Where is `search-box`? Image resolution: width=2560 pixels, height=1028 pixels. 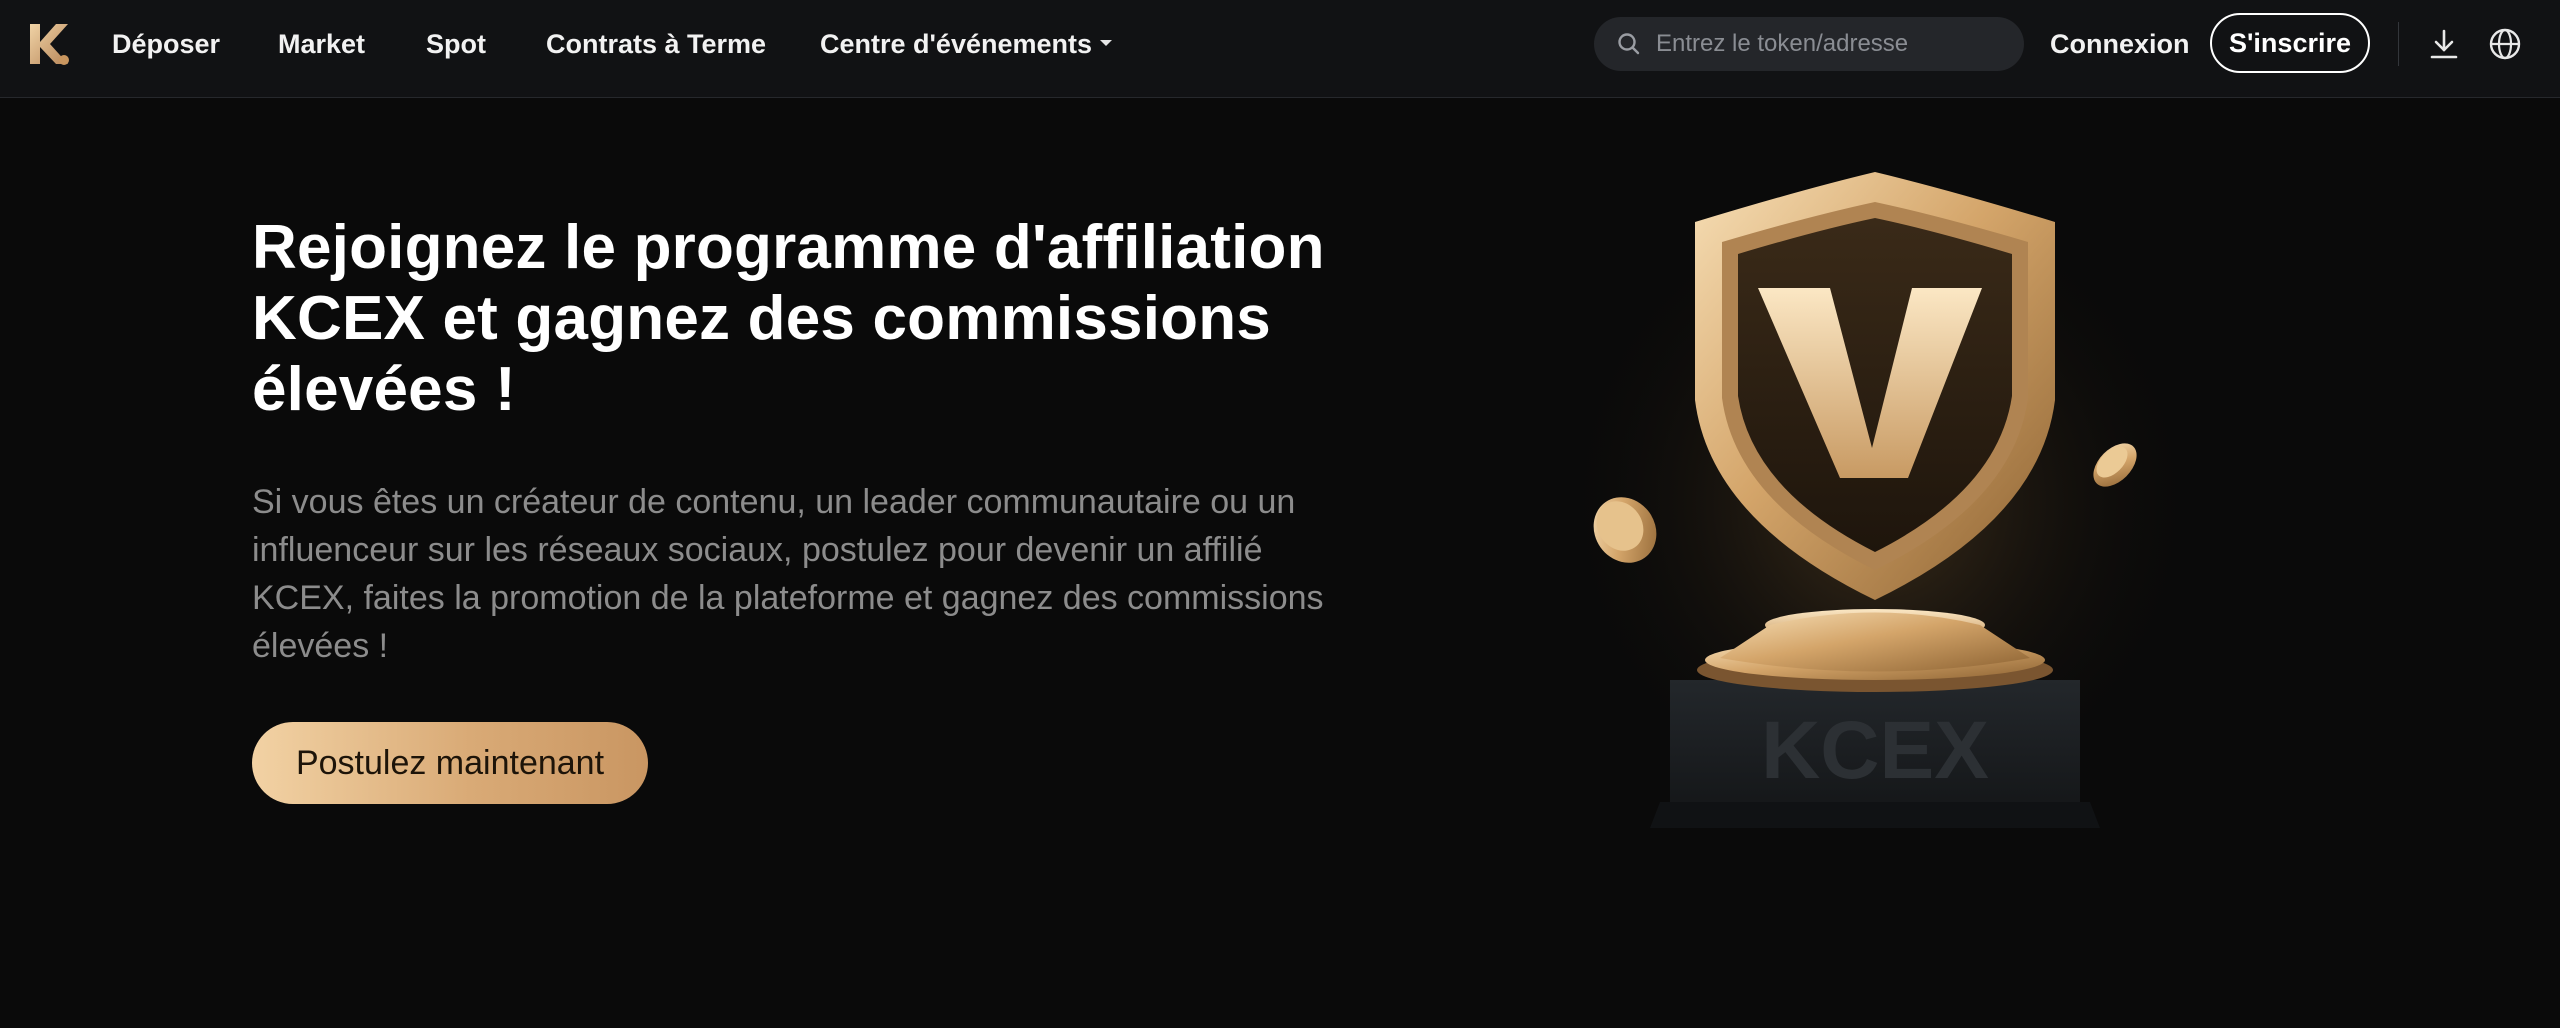 search-box is located at coordinates (1809, 44).